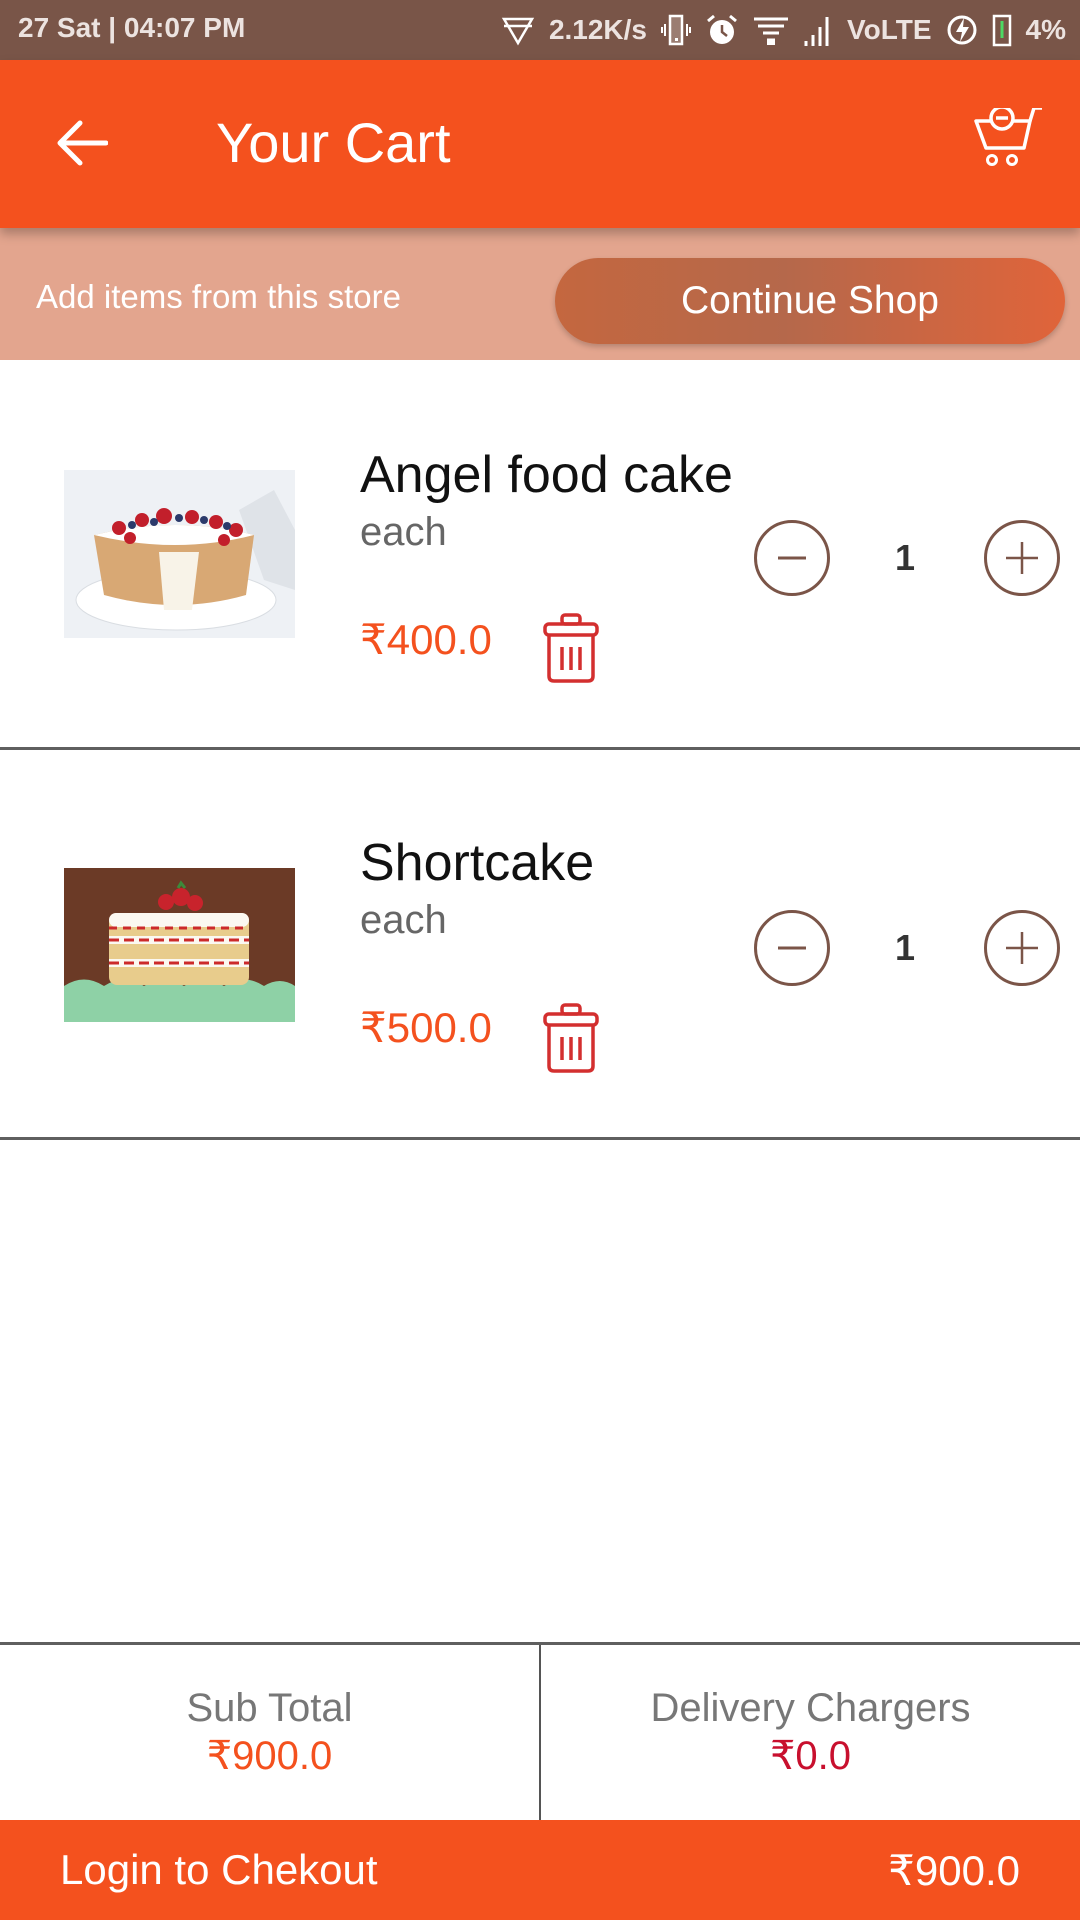  I want to click on store-strip: Add items from this store Continue Shop, so click(540, 294).